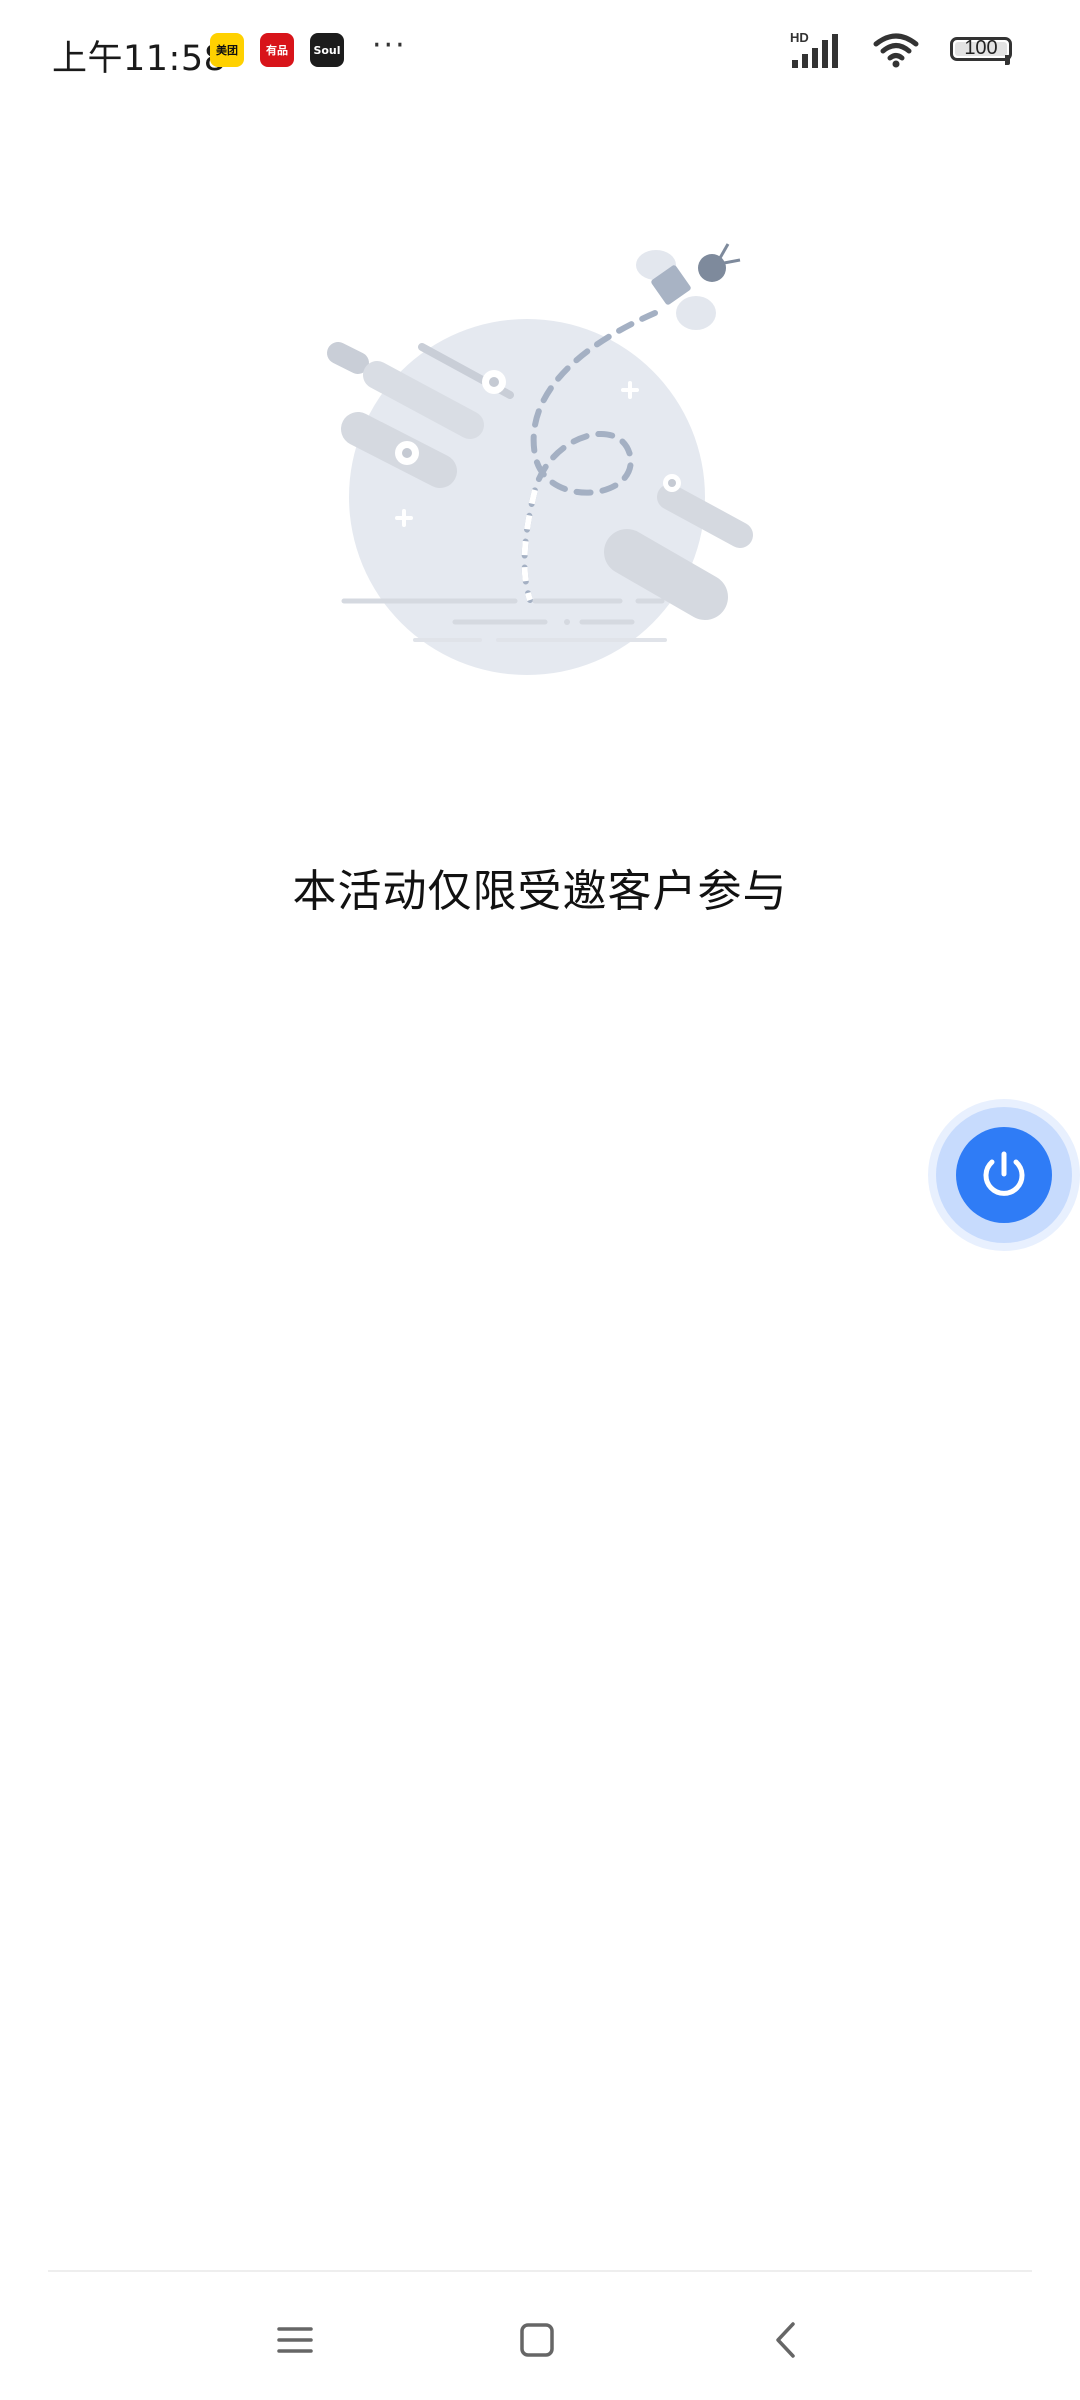 Image resolution: width=1080 pixels, height=2400 pixels. What do you see at coordinates (540, 2271) in the screenshot?
I see `nav-divider` at bounding box center [540, 2271].